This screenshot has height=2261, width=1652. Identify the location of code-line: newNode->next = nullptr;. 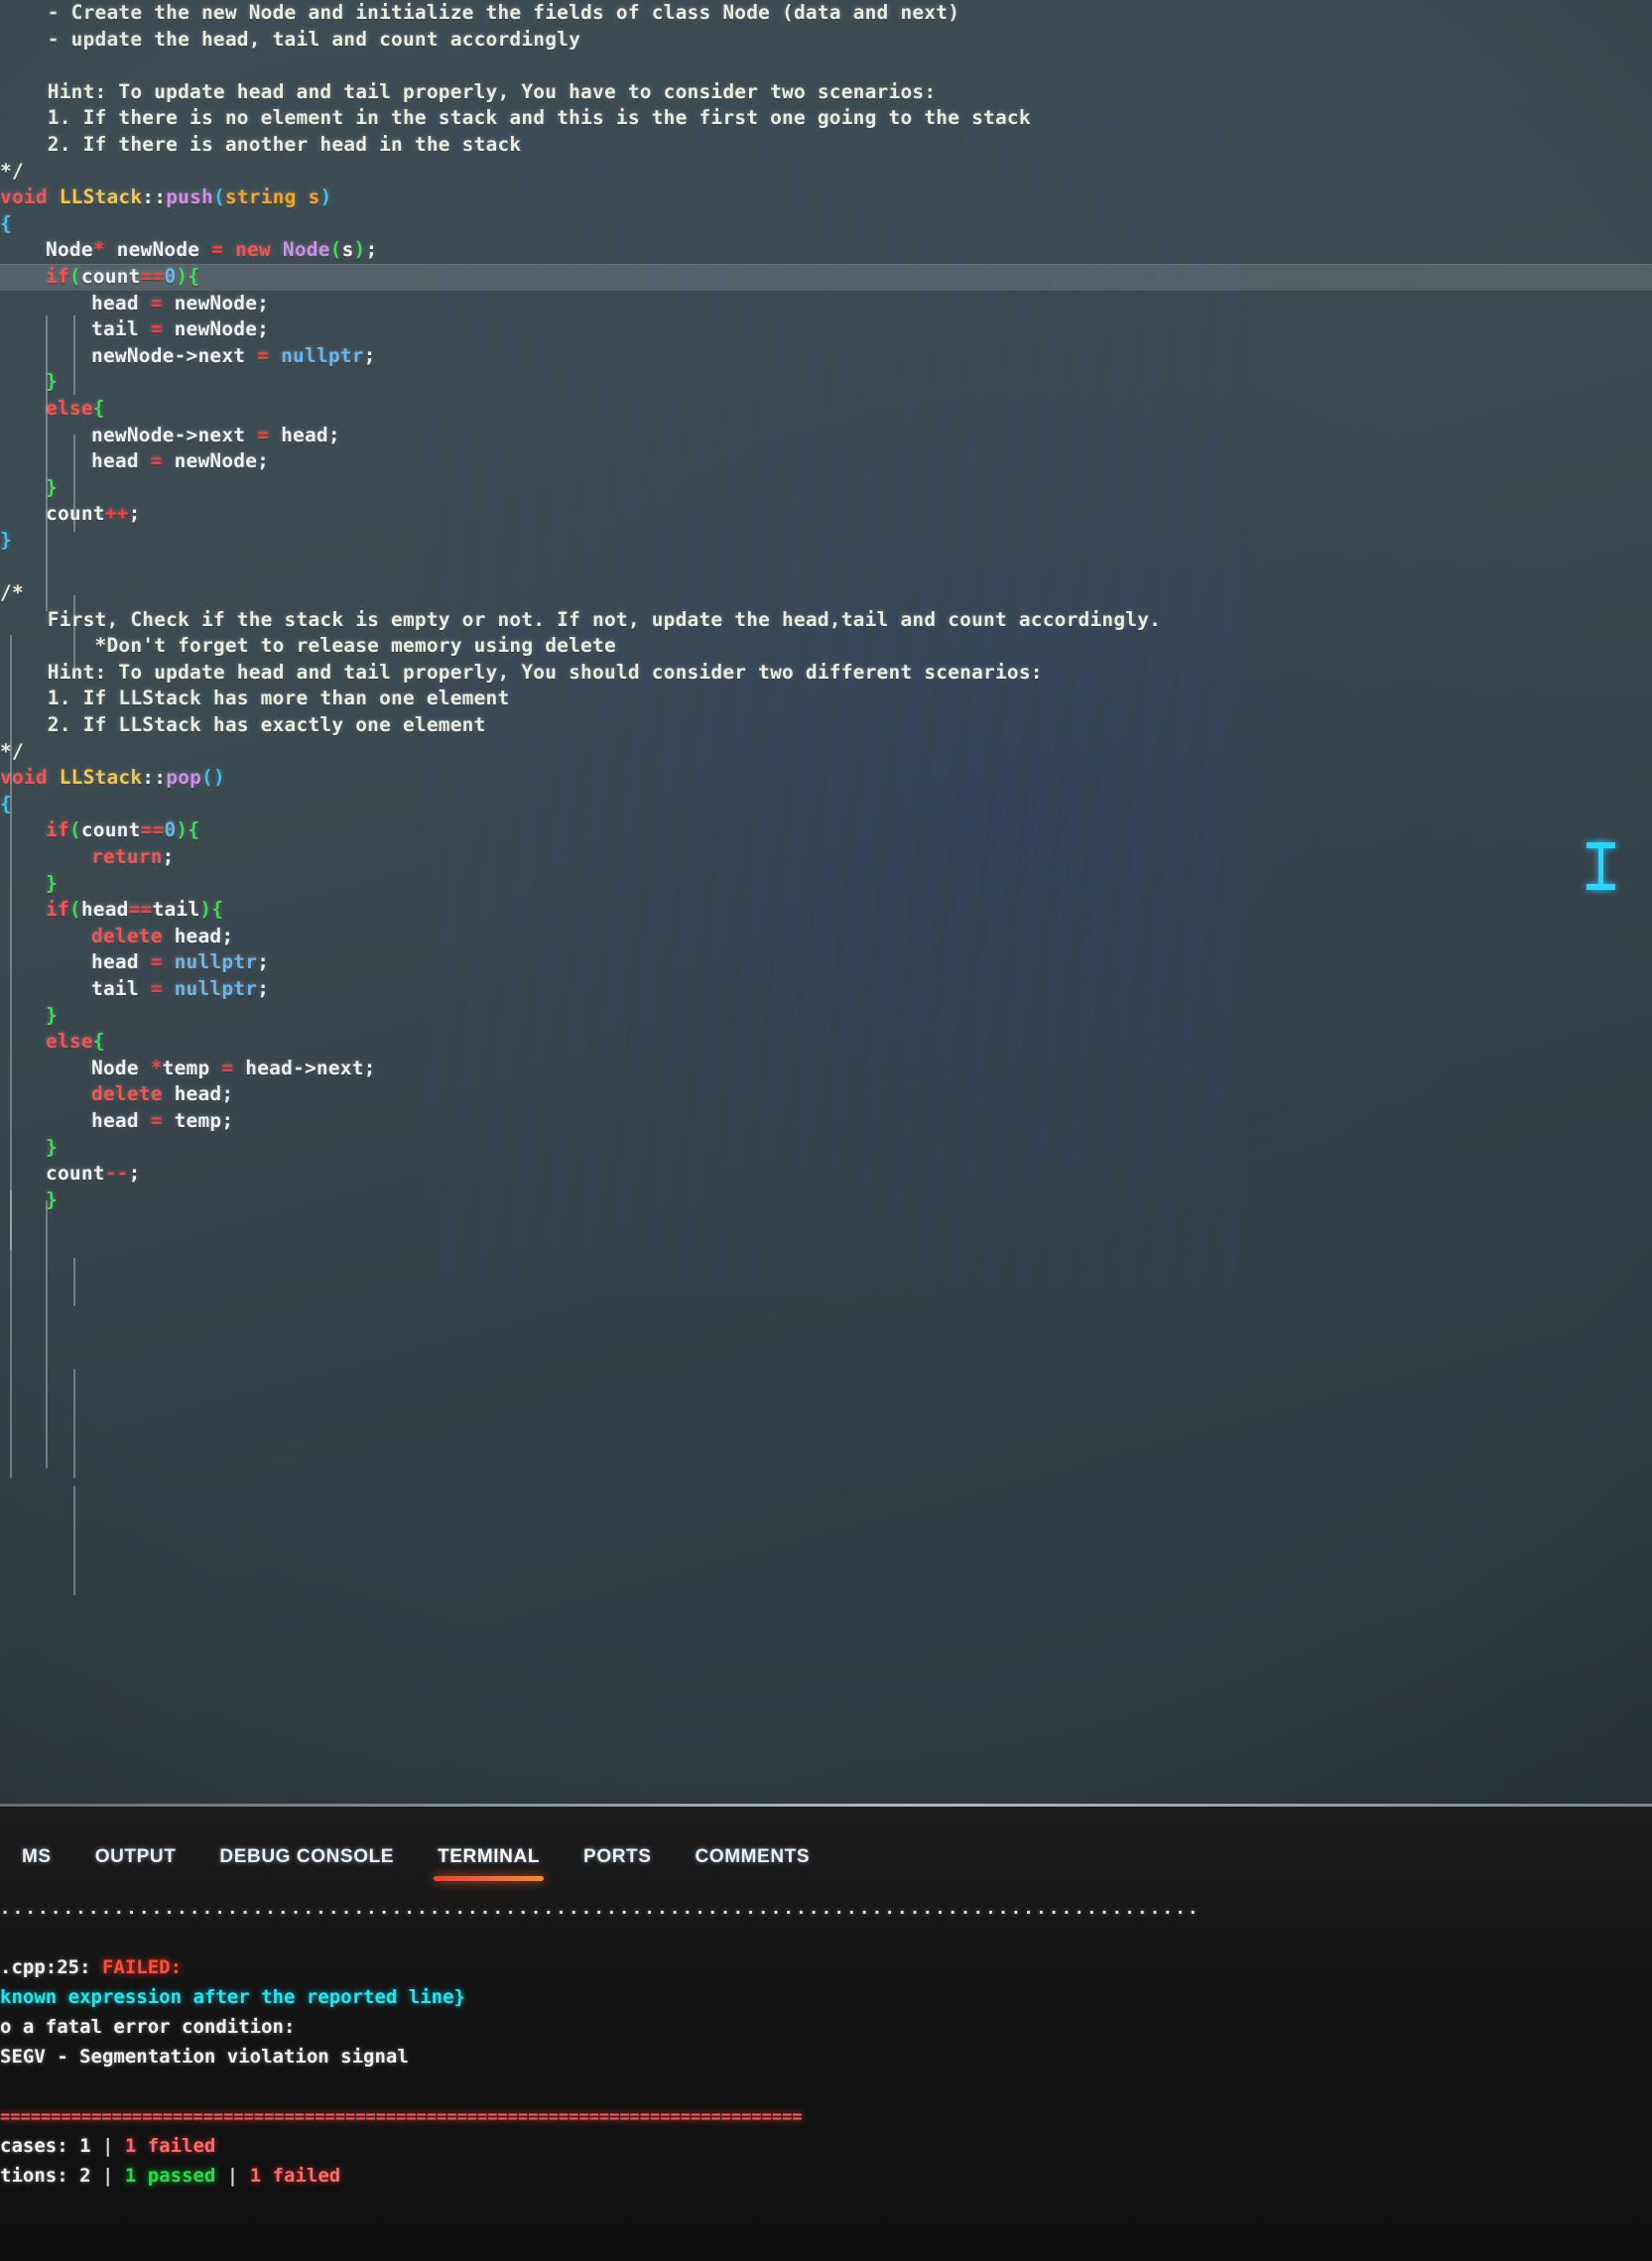
(826, 356).